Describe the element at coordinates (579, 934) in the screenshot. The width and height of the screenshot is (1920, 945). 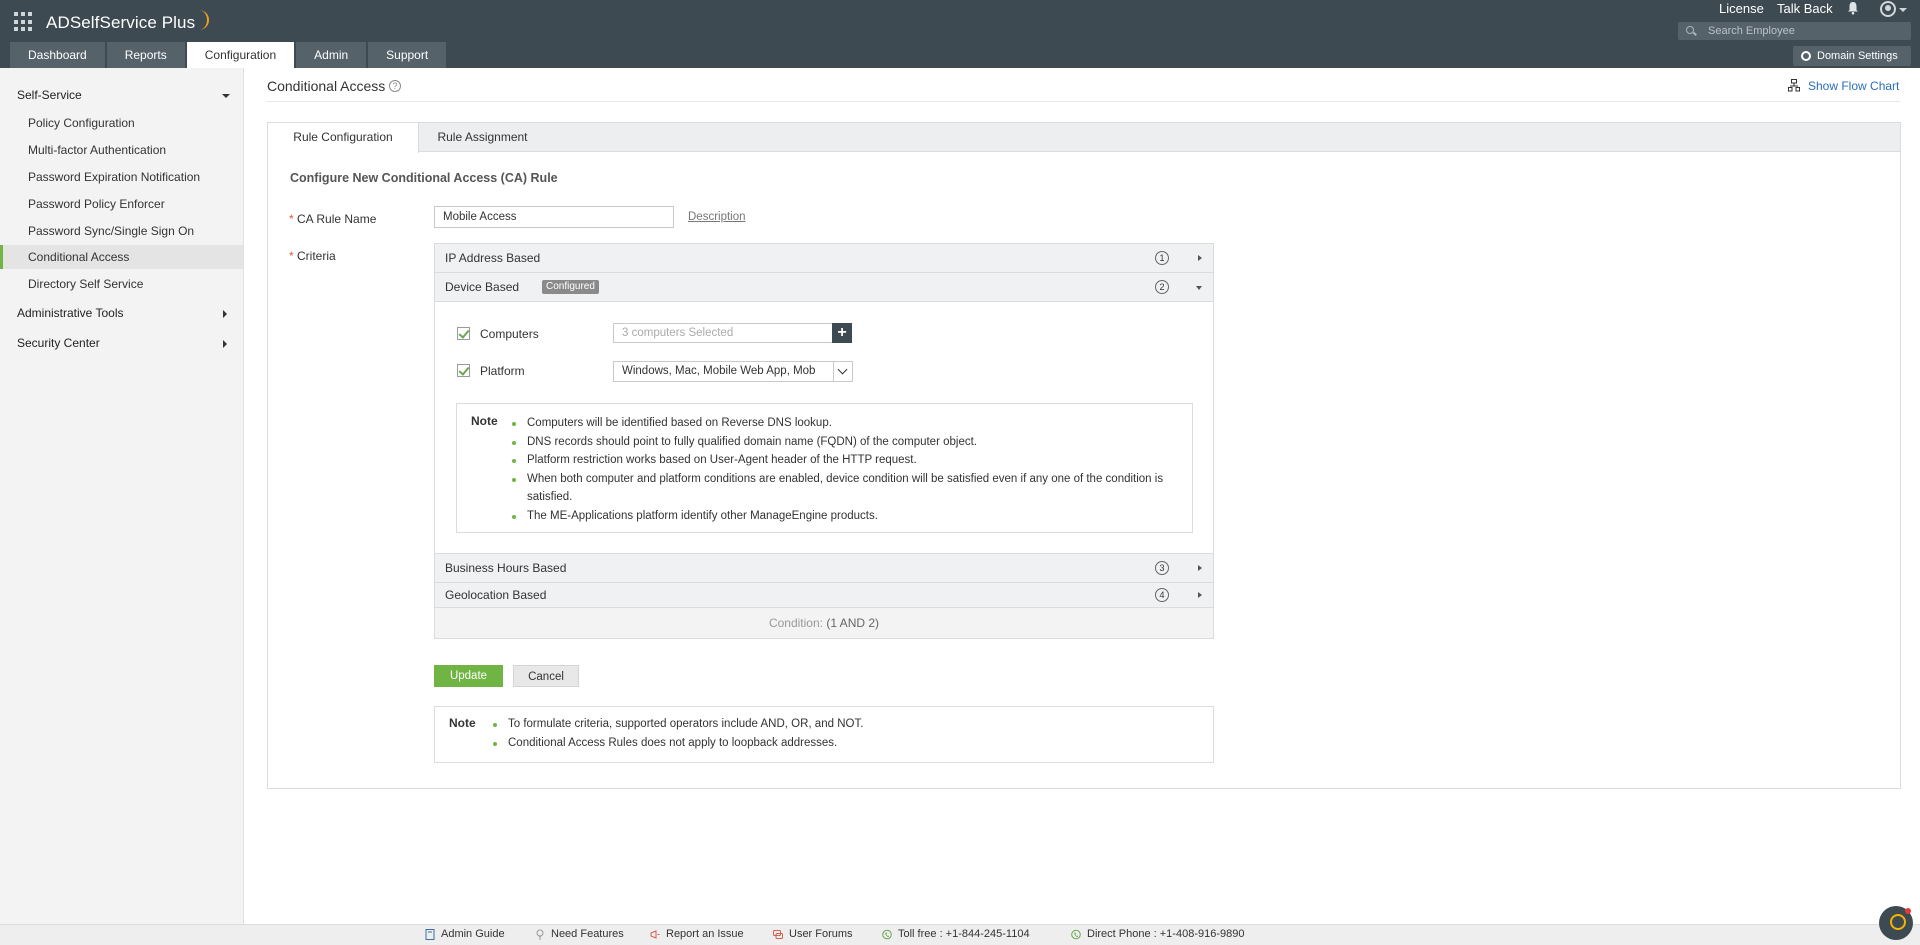
I see `need-features-link: Need Features` at that location.